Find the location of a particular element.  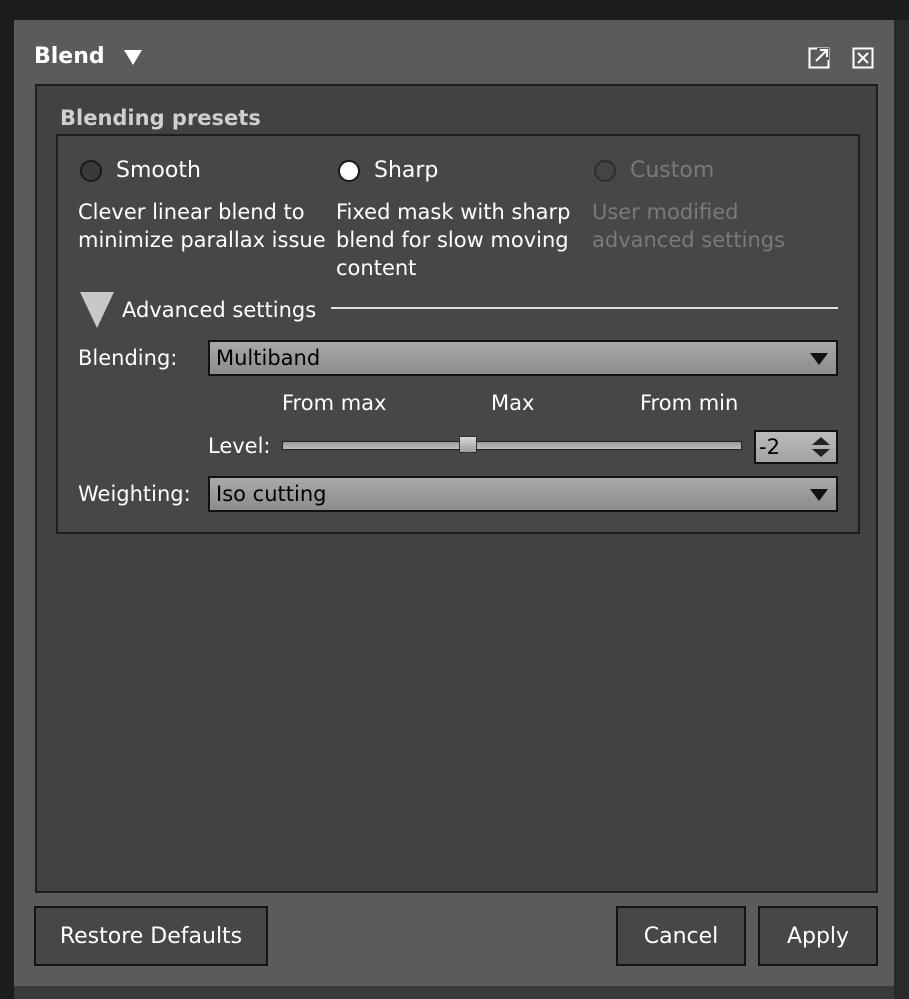

blending-combo: Multiband is located at coordinates (523, 358).